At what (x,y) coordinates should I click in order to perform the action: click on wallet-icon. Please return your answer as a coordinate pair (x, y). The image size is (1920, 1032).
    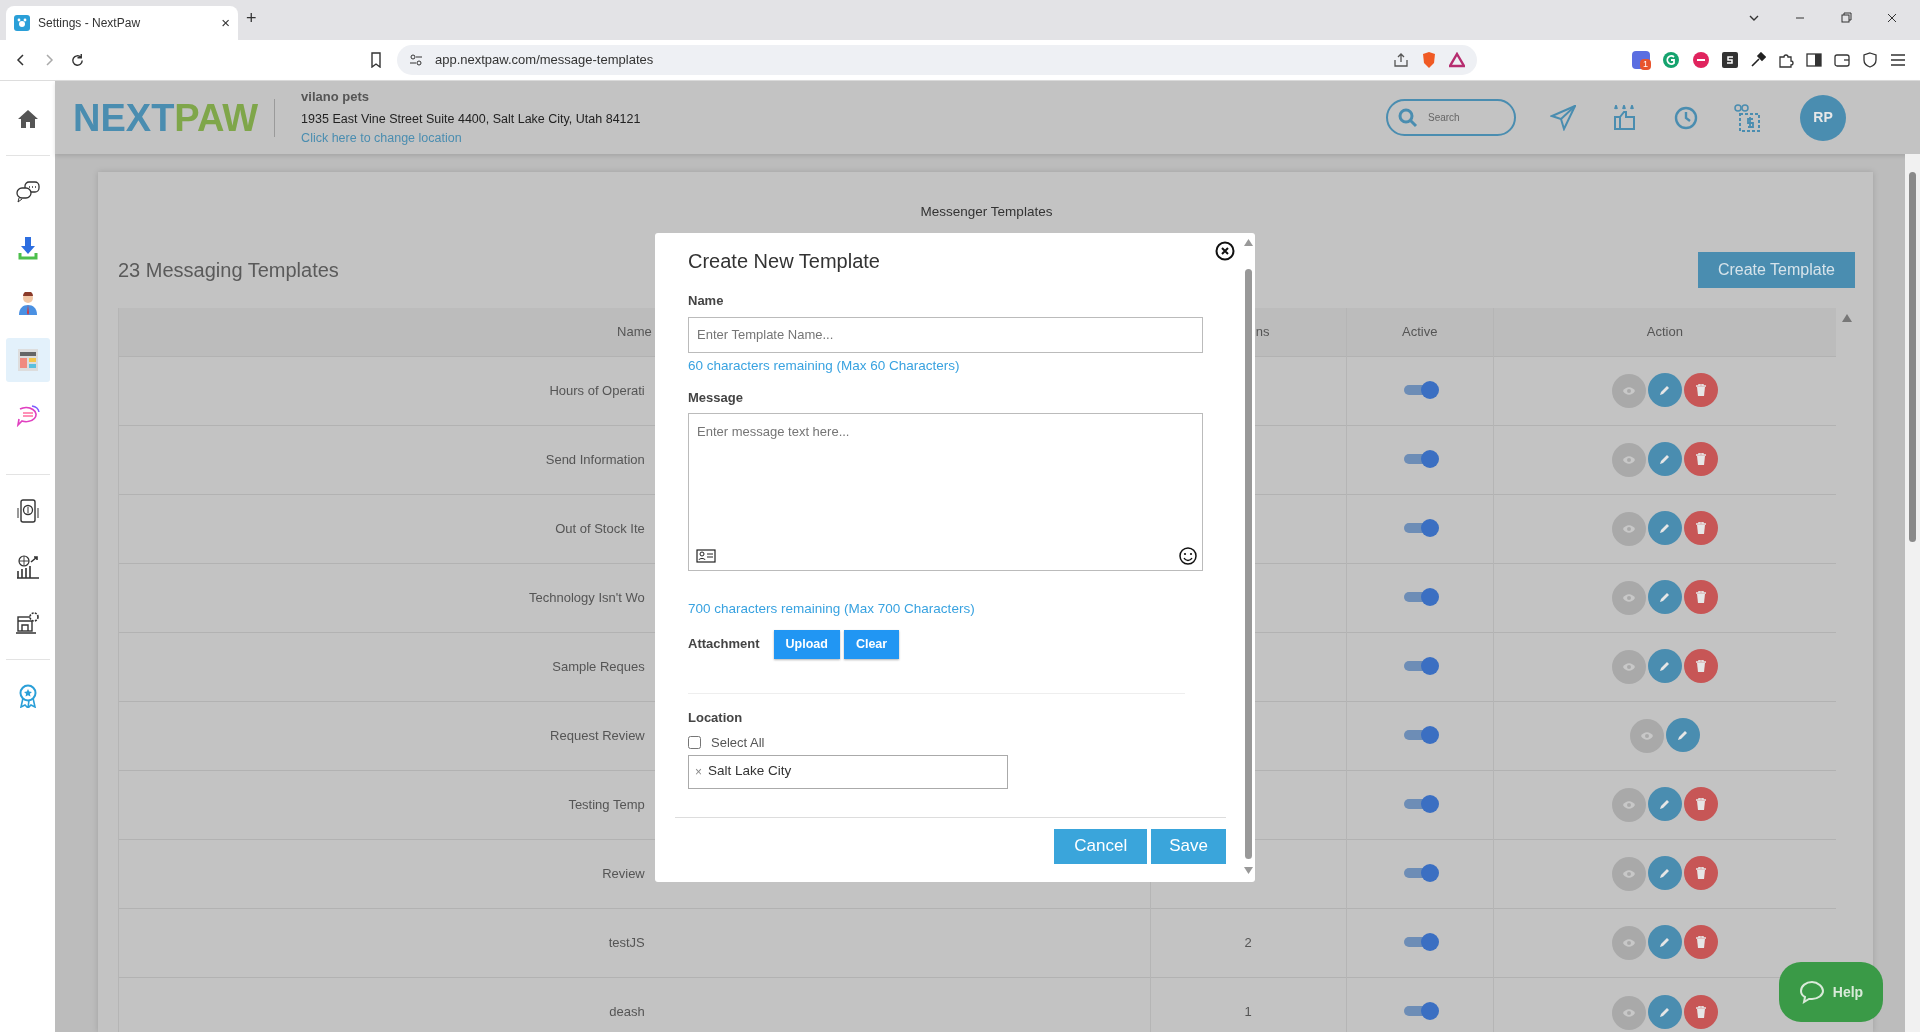
    Looking at the image, I should click on (1842, 60).